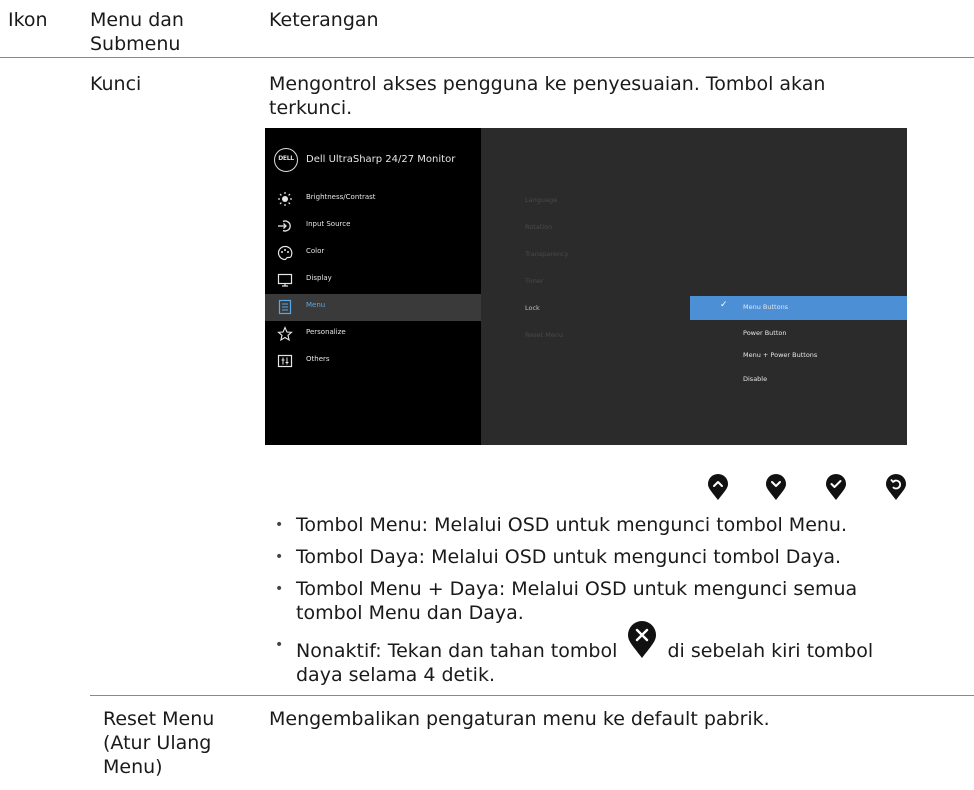  Describe the element at coordinates (546, 254) in the screenshot. I see `osd-submenu-transparency: Transparency` at that location.